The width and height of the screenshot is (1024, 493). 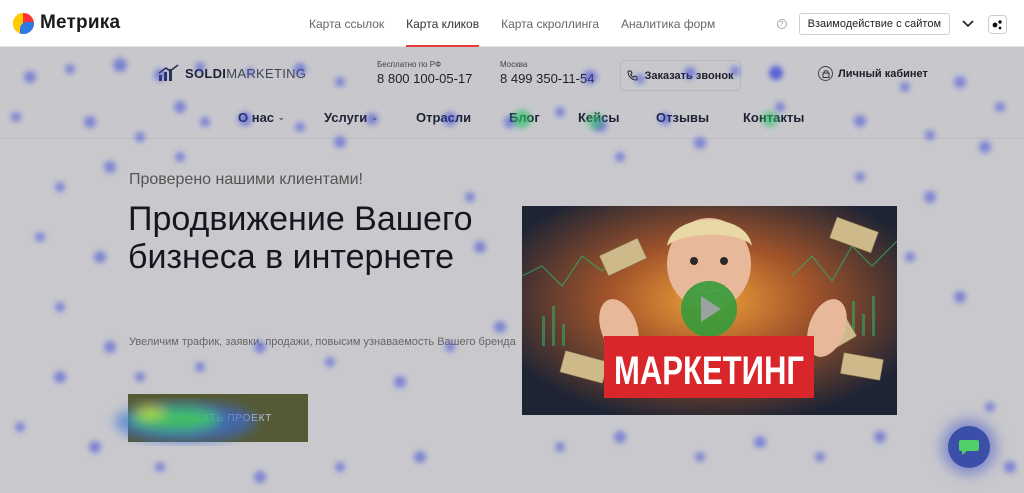 I want to click on metrika-controls: ? Взаимодействие с сайтом, so click(x=891, y=24).